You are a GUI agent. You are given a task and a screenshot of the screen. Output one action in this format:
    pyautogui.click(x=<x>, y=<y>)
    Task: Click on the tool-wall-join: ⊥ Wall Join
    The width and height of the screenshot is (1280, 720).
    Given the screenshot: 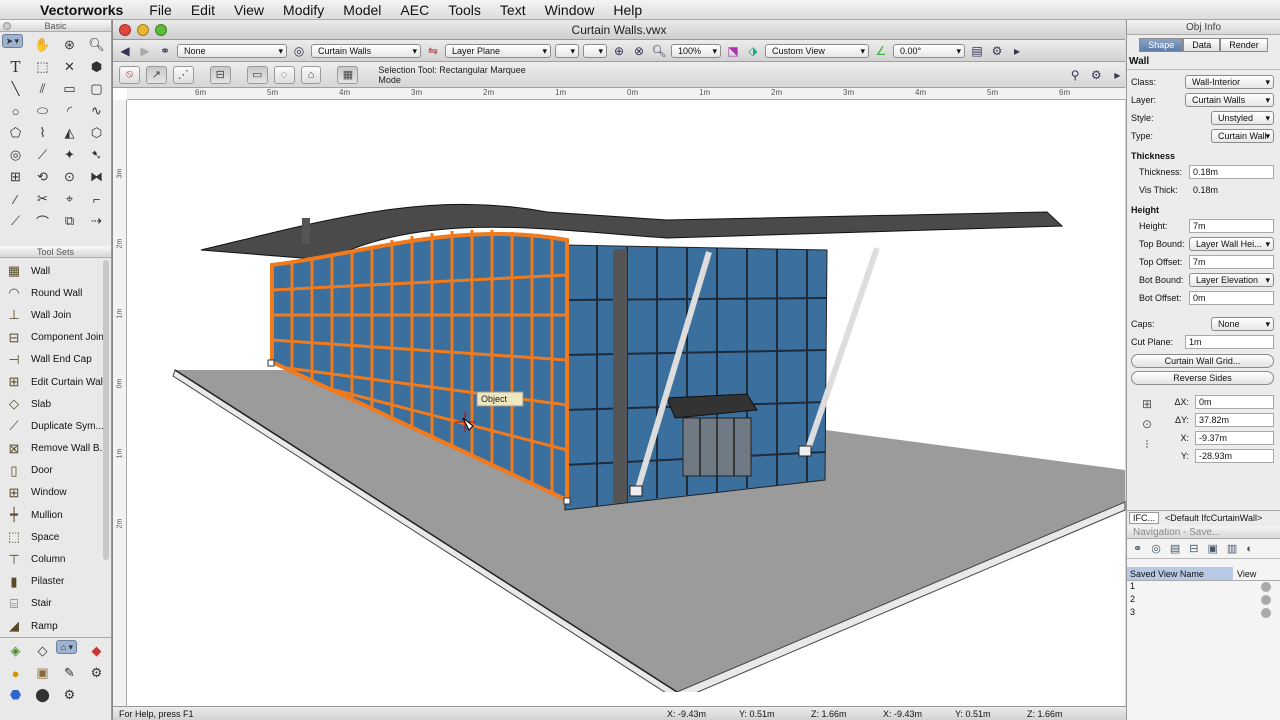 What is the action you would take?
    pyautogui.click(x=55, y=315)
    